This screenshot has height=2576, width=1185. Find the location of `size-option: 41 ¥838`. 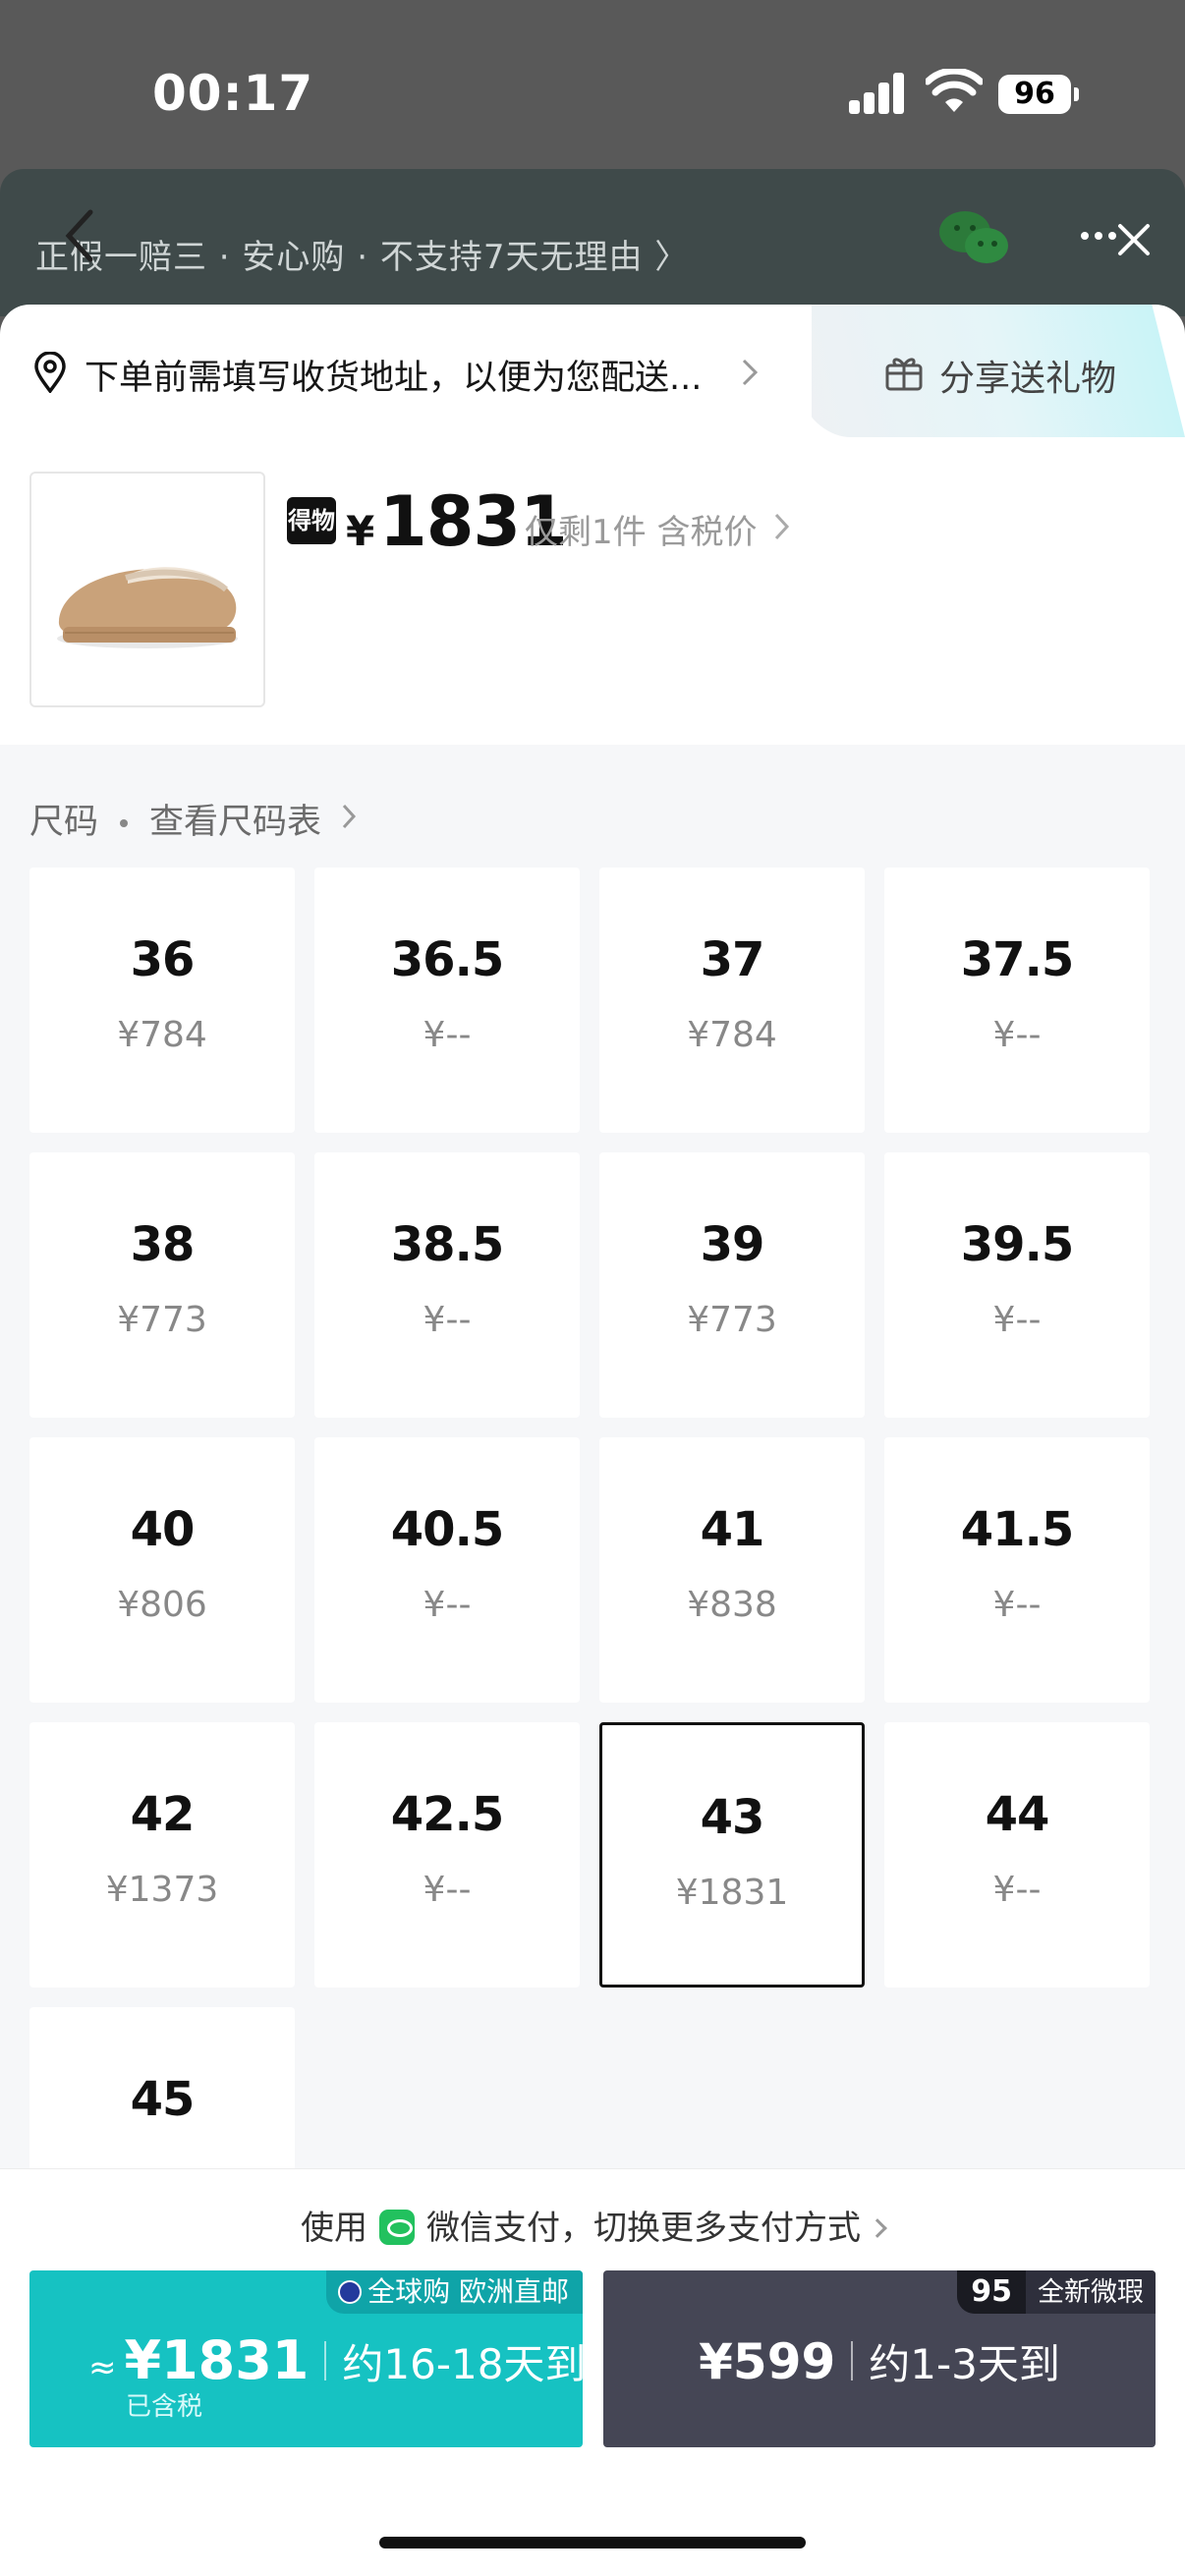

size-option: 41 ¥838 is located at coordinates (732, 1570).